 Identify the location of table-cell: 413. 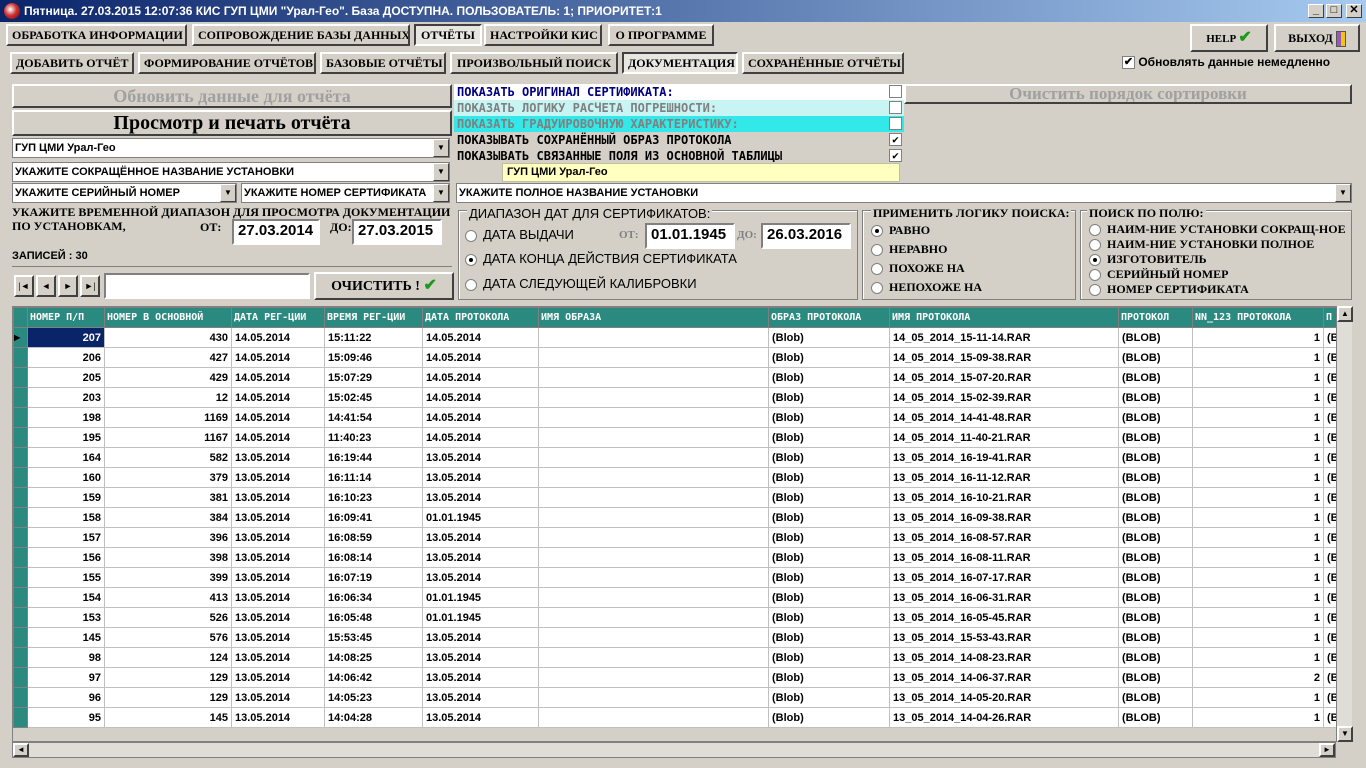
(168, 597).